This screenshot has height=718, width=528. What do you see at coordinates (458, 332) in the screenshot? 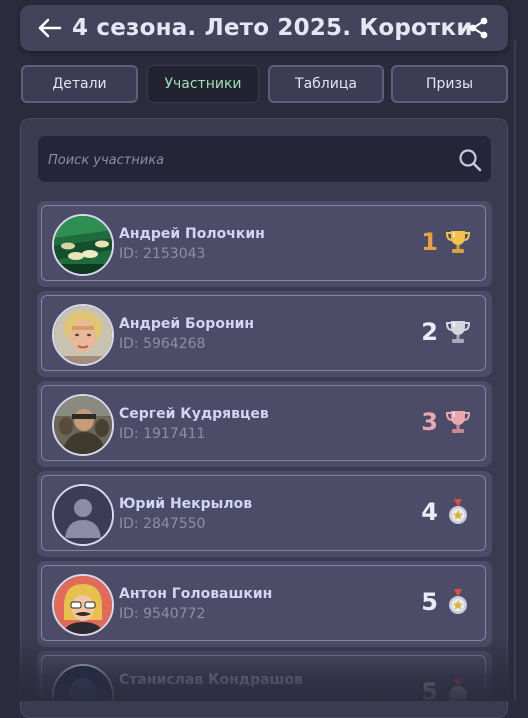
I see `silver-trophy-icon` at bounding box center [458, 332].